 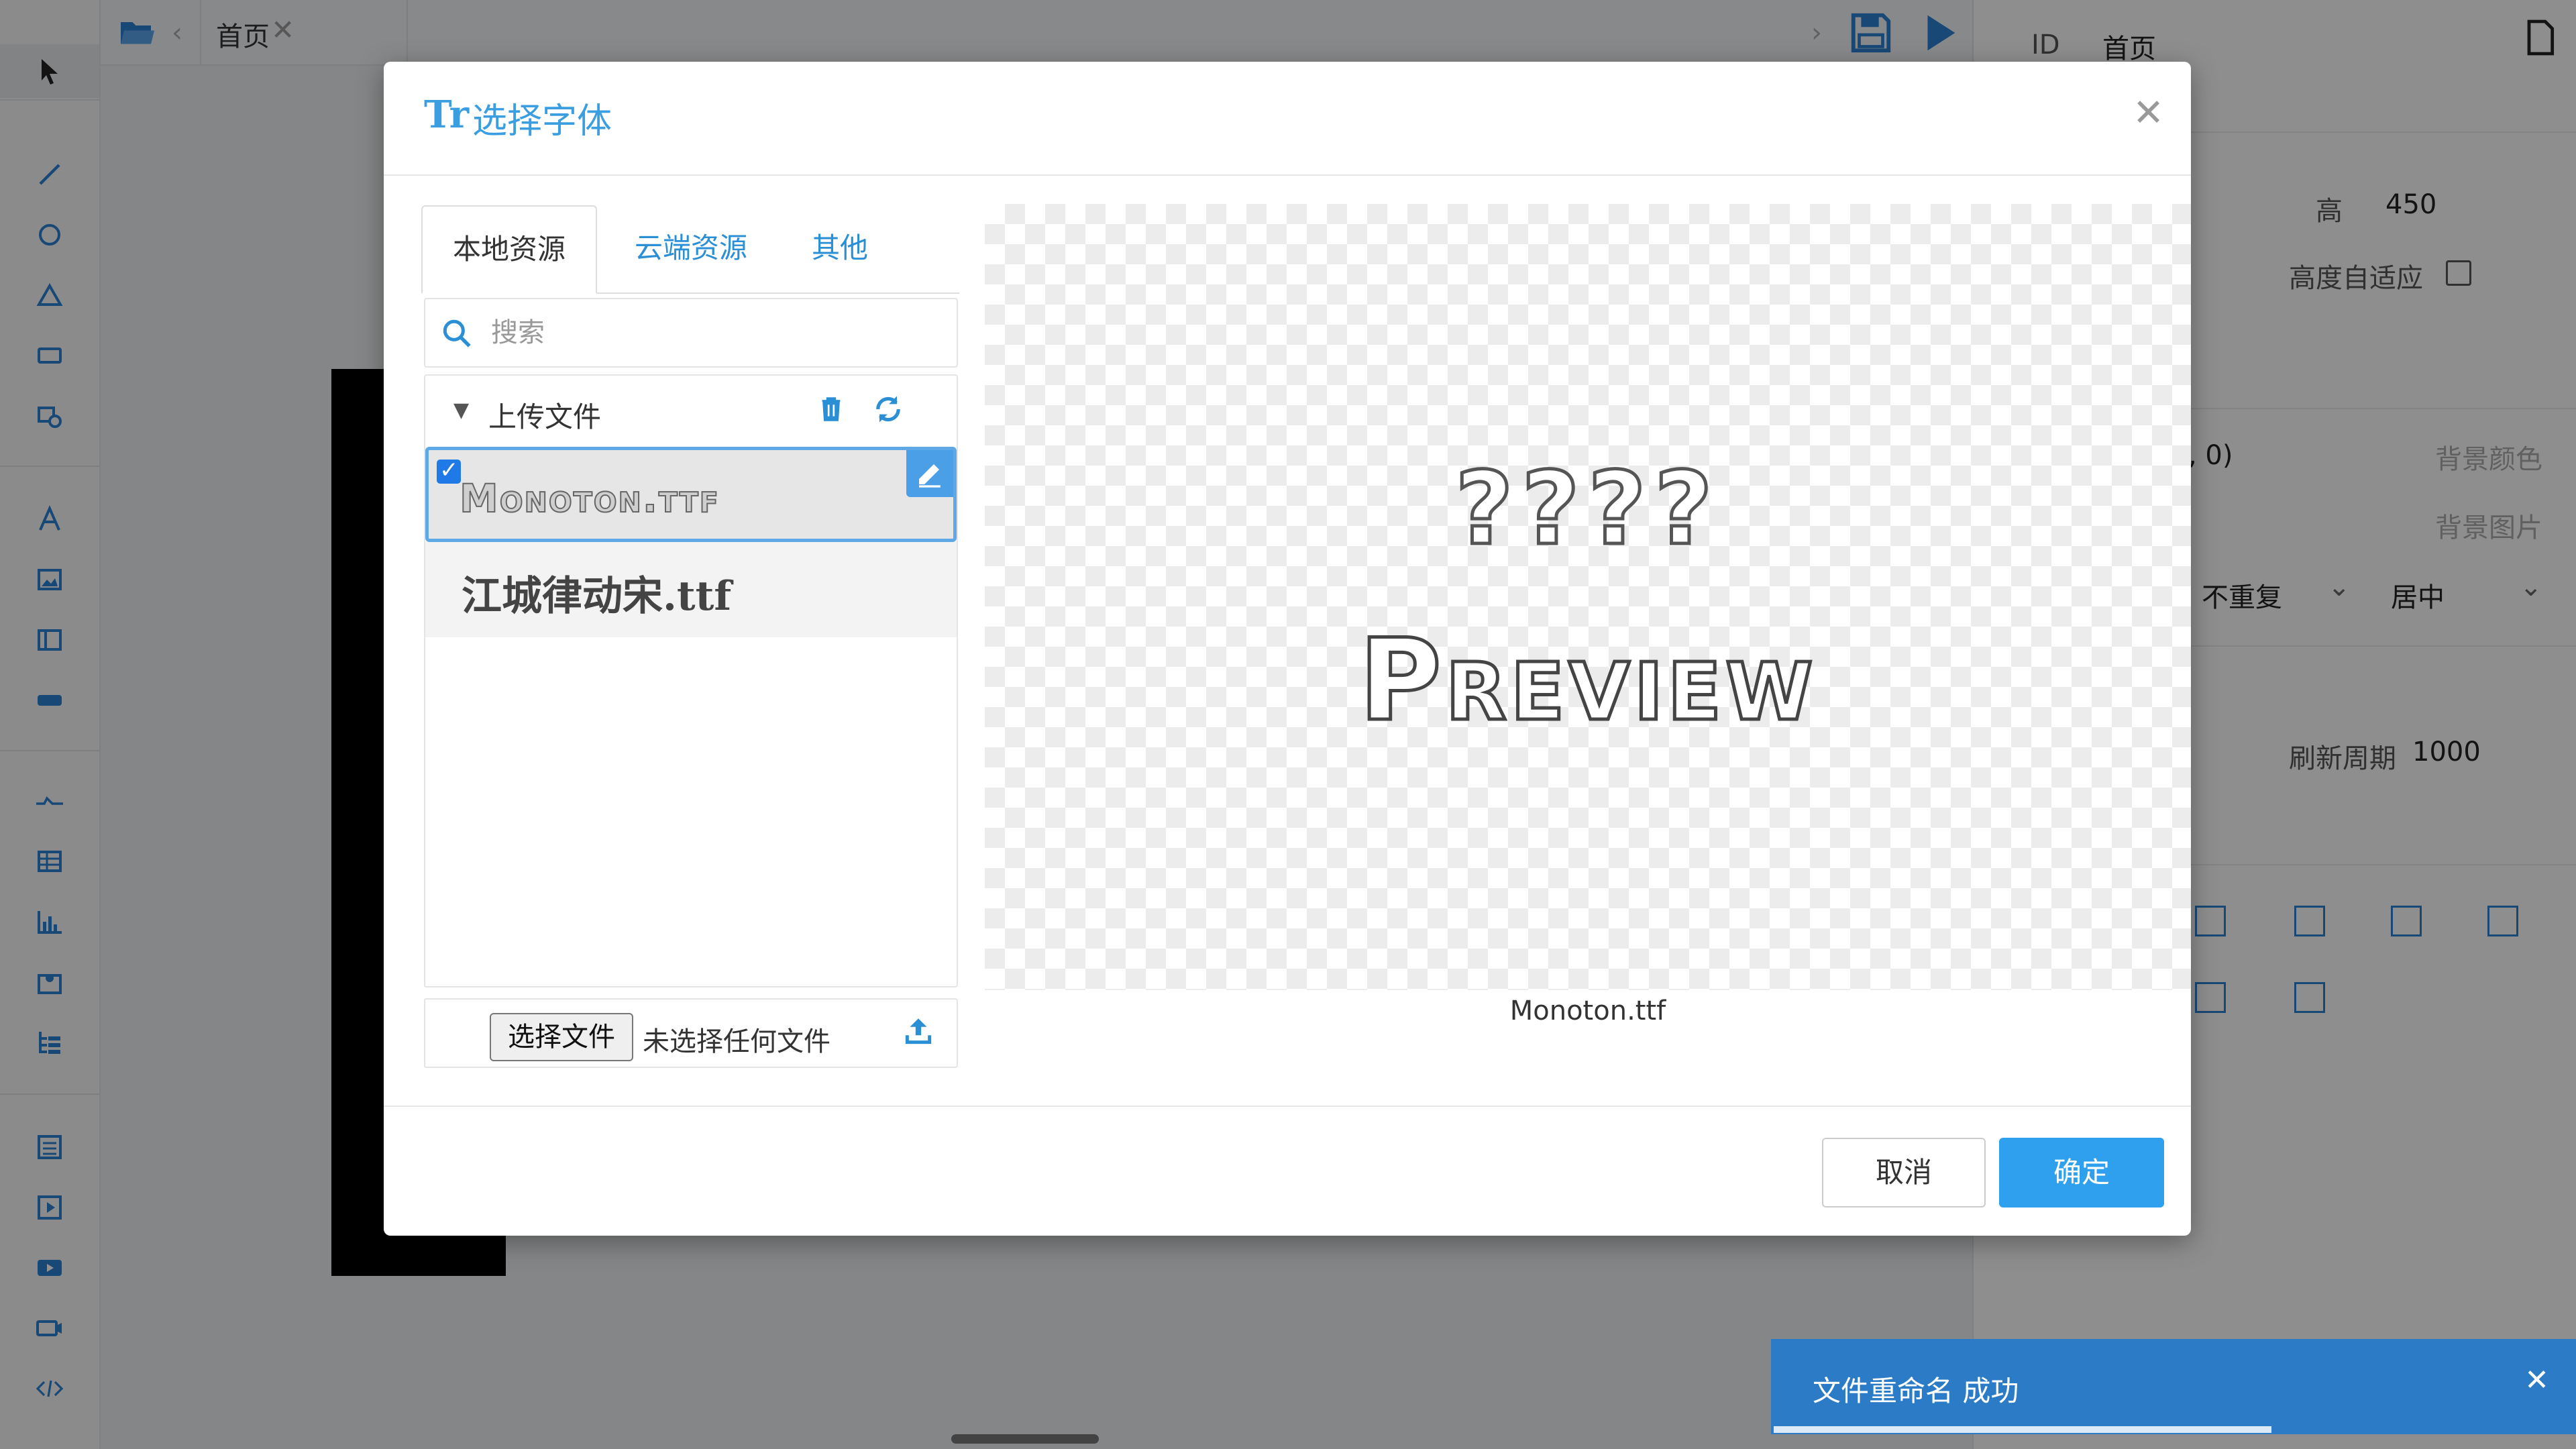 I want to click on no-file-text: 未选择任何文件, so click(x=736, y=1041).